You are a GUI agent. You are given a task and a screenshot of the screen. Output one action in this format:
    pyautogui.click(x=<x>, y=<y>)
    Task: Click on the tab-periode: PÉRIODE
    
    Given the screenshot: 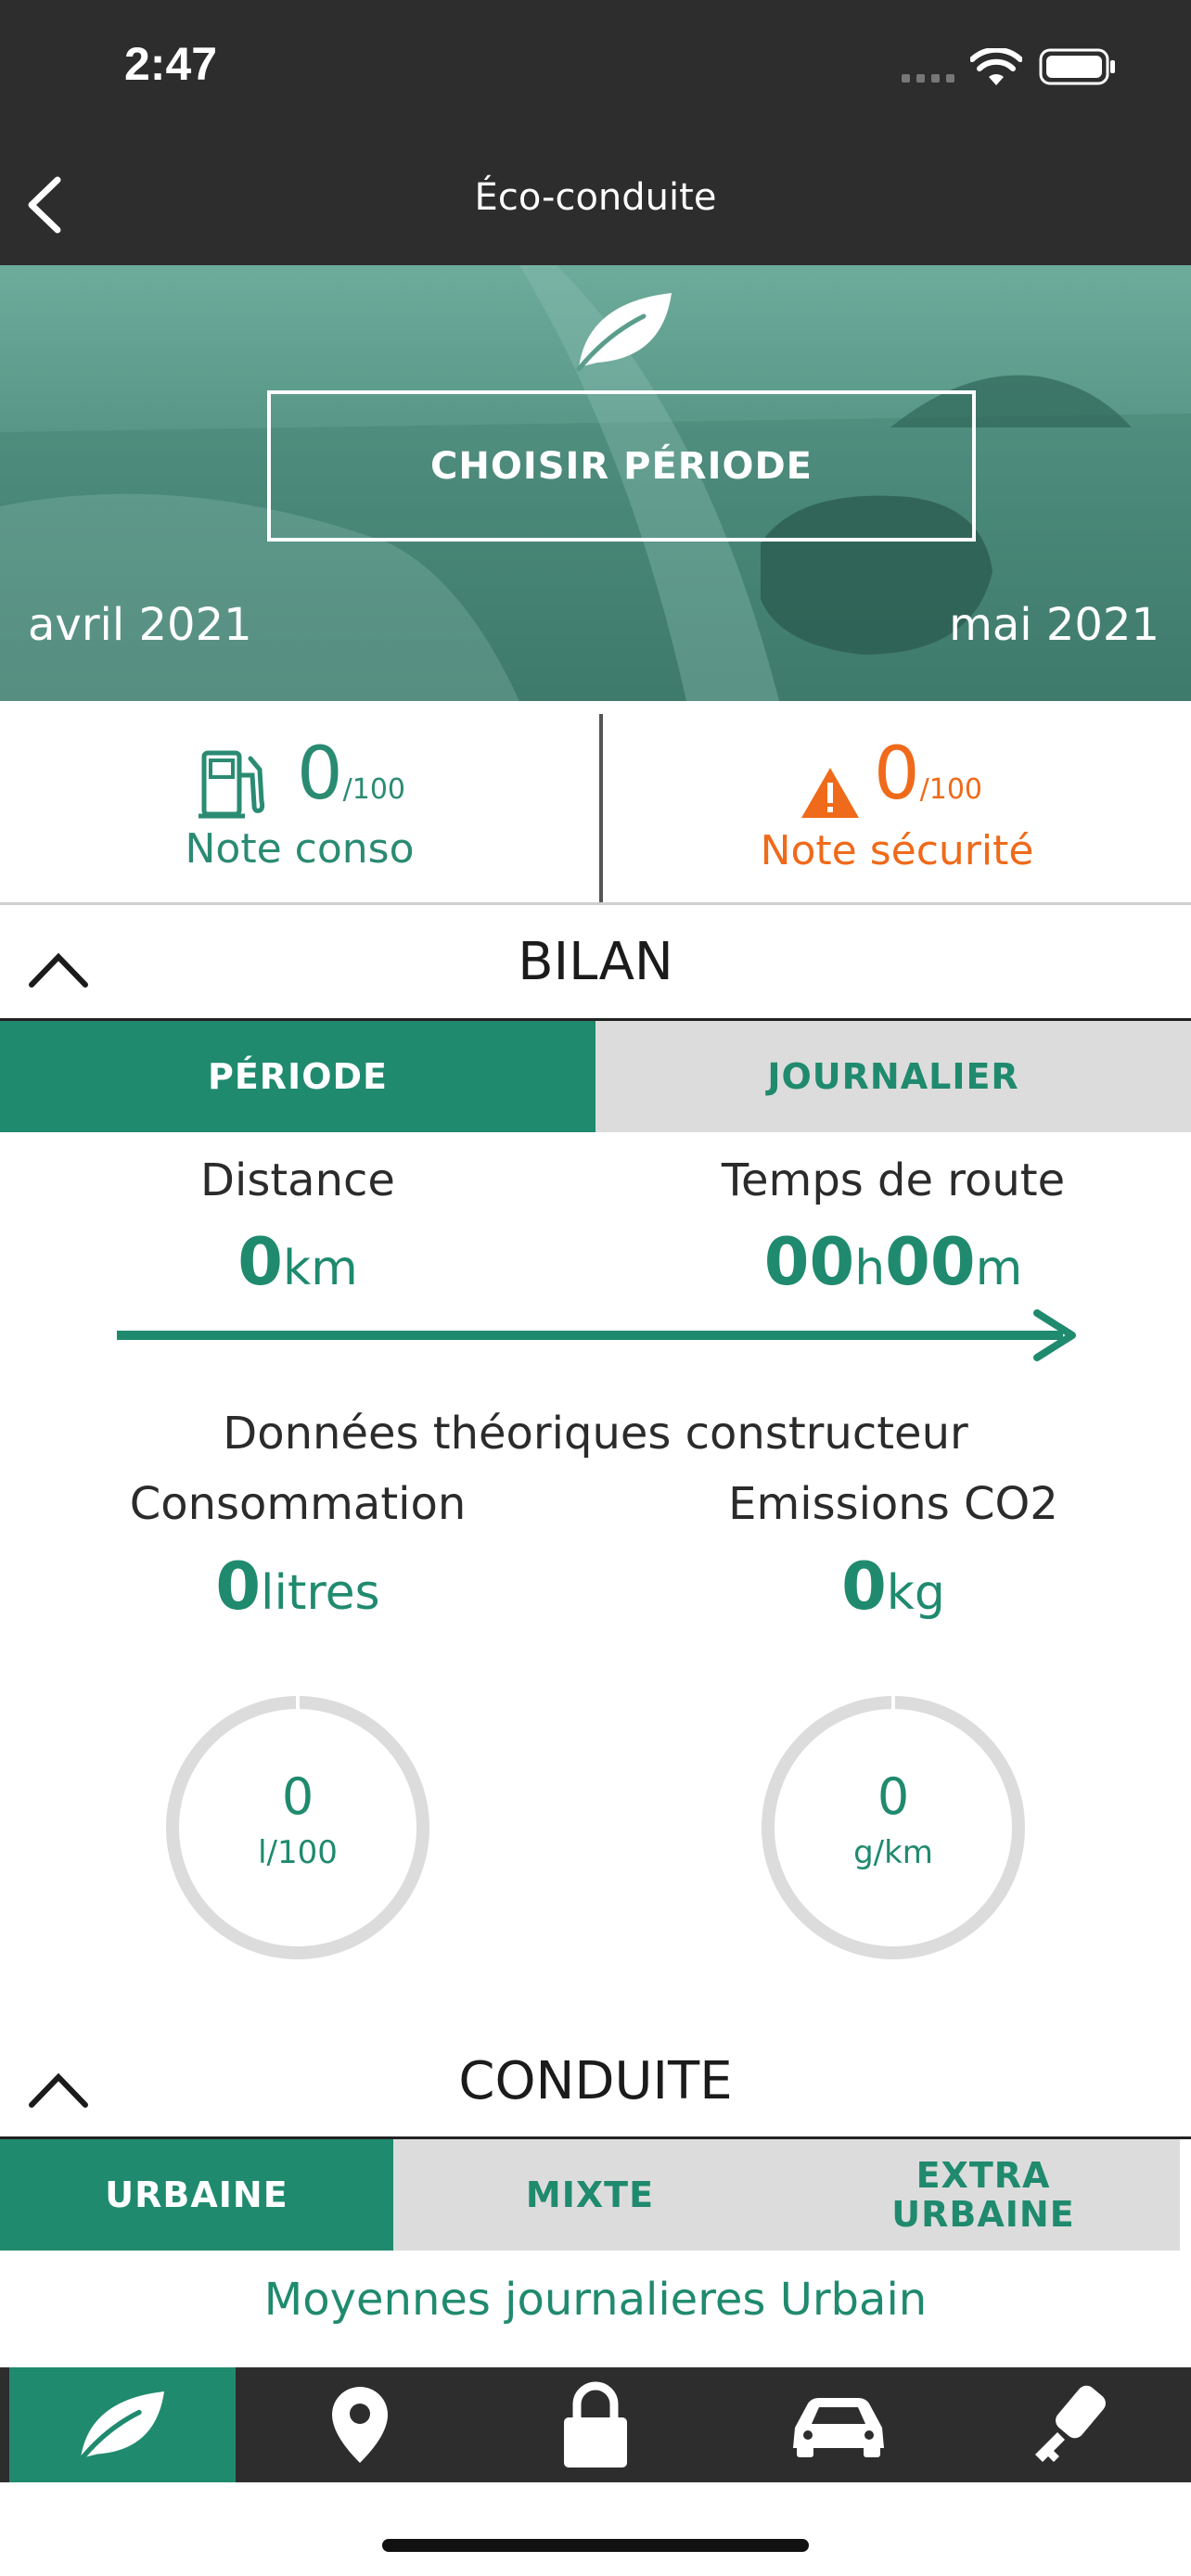 What is the action you would take?
    pyautogui.click(x=298, y=1076)
    